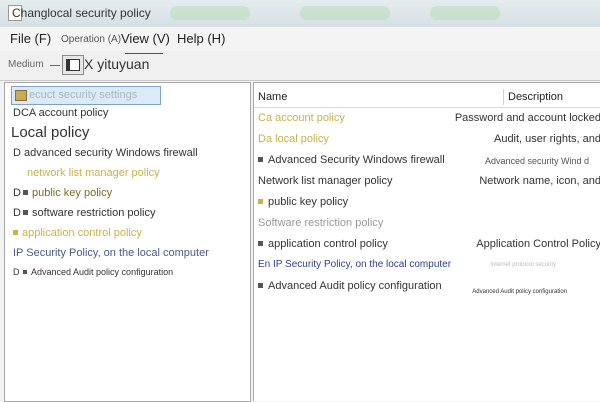 This screenshot has width=600, height=402. Describe the element at coordinates (102, 272) in the screenshot. I see `tree-item-label: Advanced Audit policy configuration` at that location.